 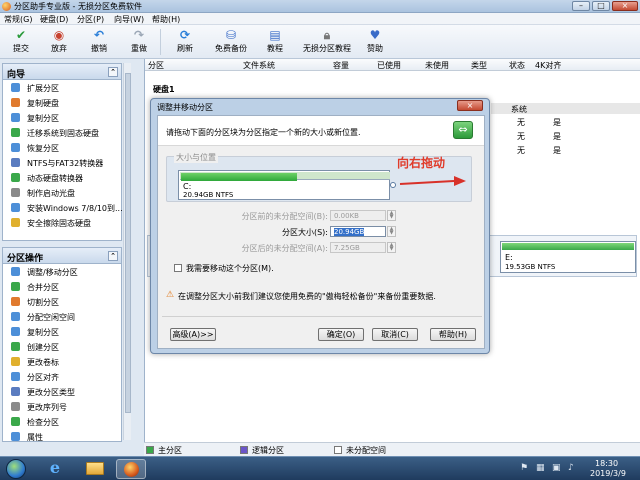 I want to click on logical-swatch, so click(x=244, y=450).